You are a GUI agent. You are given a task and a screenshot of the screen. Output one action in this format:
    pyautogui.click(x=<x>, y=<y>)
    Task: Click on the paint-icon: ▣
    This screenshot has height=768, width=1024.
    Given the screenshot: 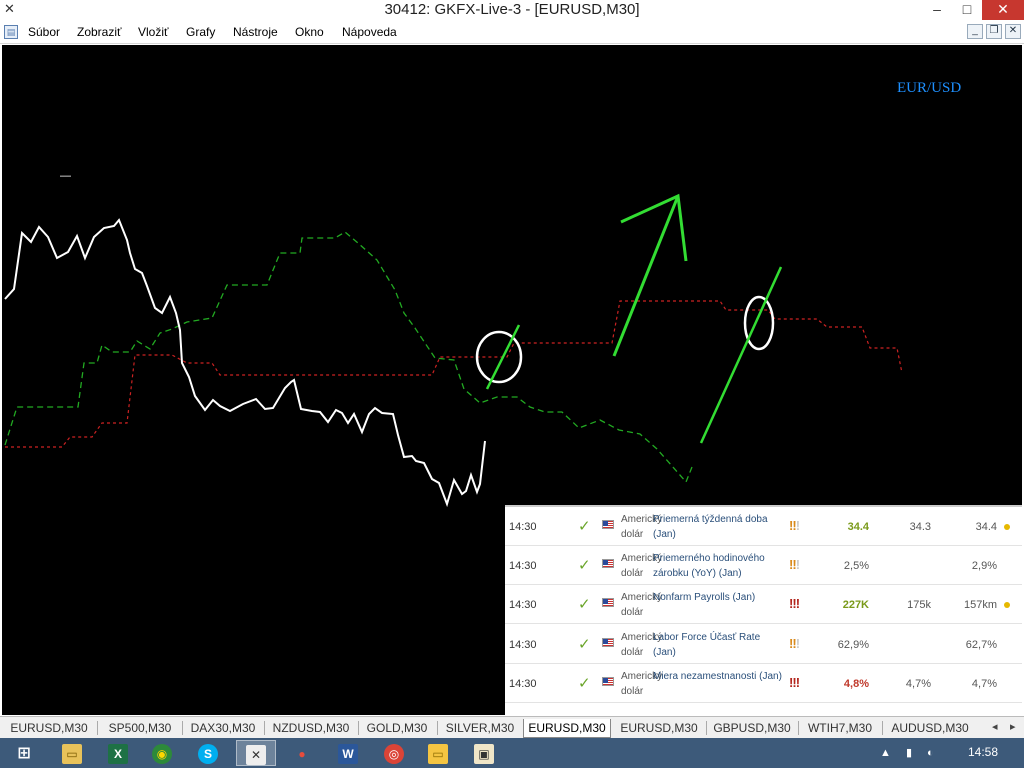 What is the action you would take?
    pyautogui.click(x=484, y=753)
    